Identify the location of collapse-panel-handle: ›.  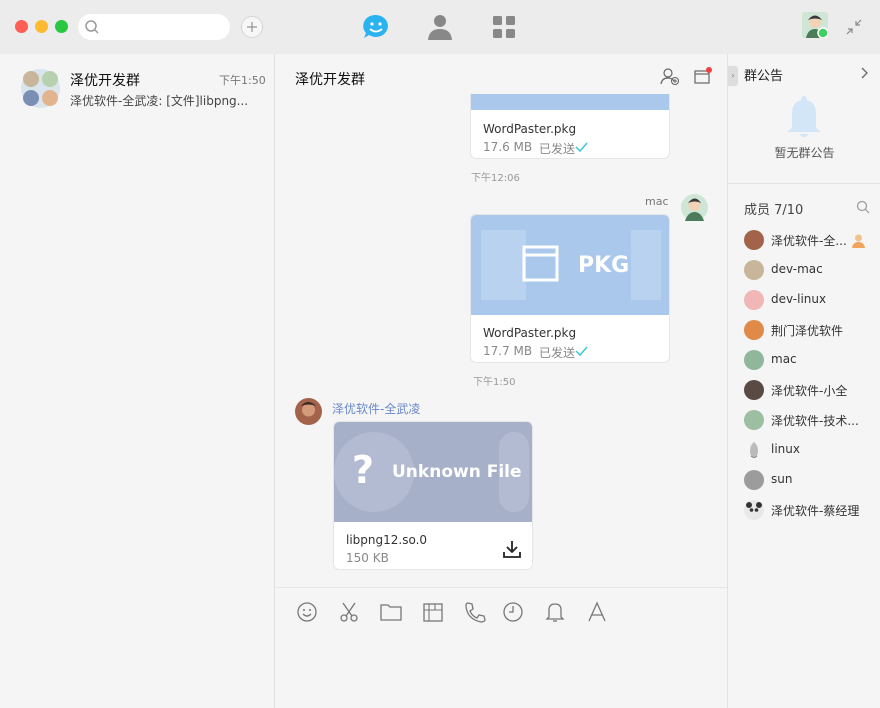
(733, 76).